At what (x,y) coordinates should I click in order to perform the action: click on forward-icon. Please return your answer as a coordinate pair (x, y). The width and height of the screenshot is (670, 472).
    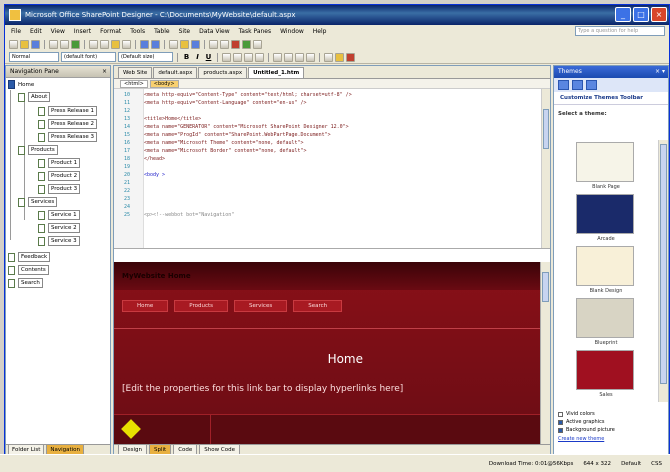
    Looking at the image, I should click on (577, 85).